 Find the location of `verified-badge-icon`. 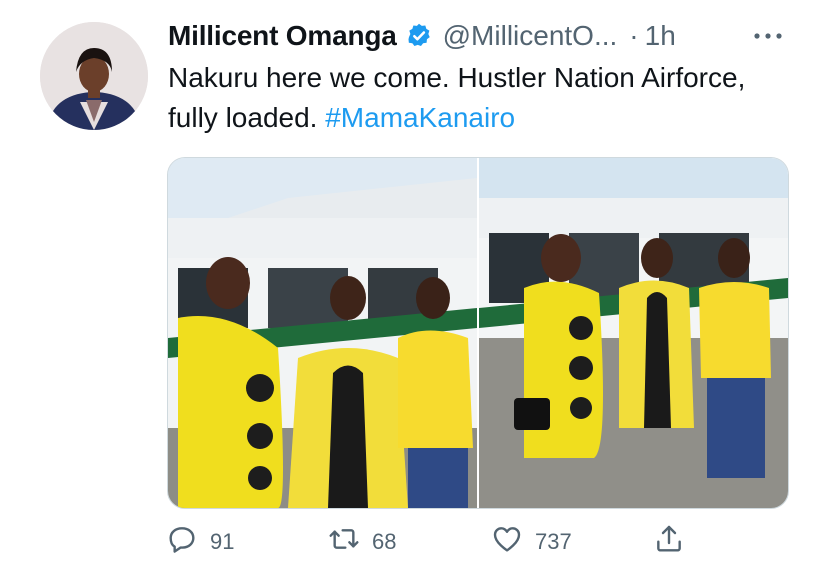

verified-badge-icon is located at coordinates (419, 36).